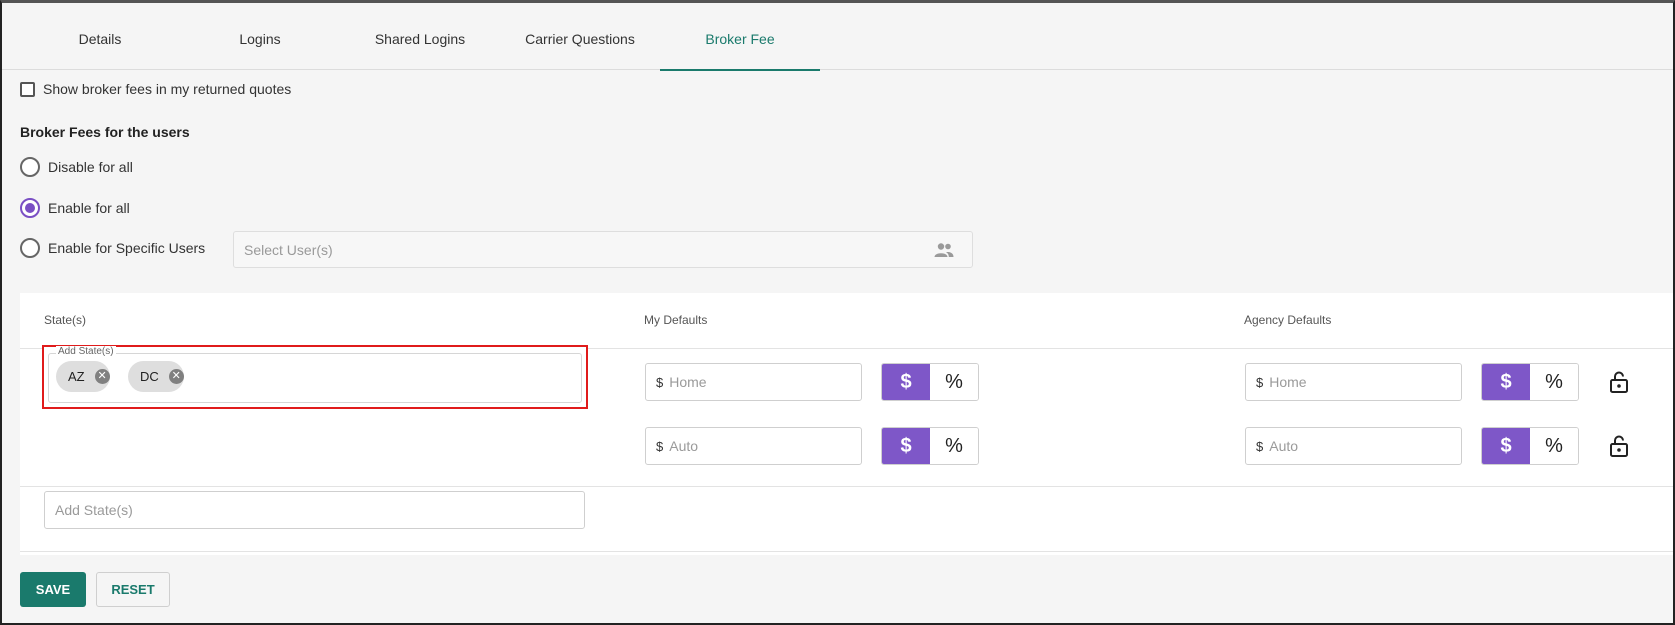 Image resolution: width=1675 pixels, height=625 pixels. I want to click on state-chip: AZ ✕, so click(83, 376).